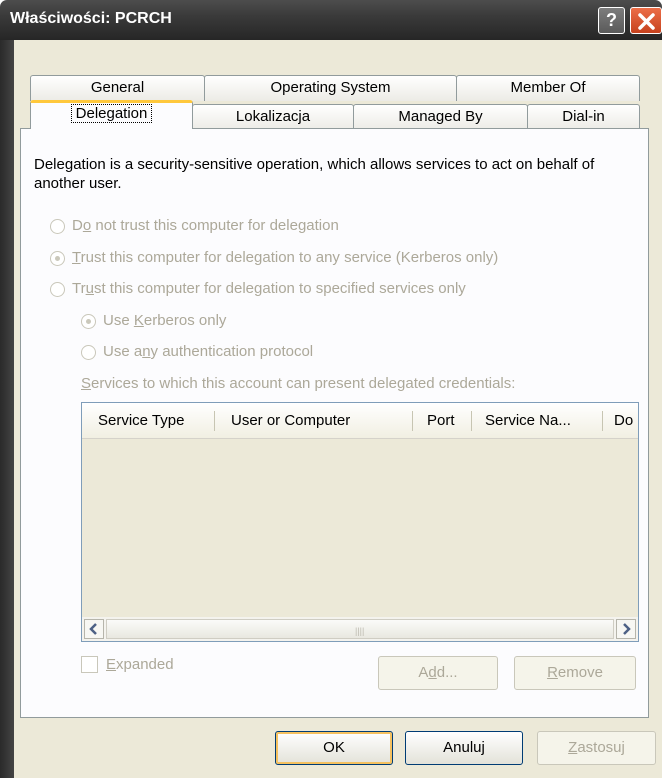 The width and height of the screenshot is (662, 778). I want to click on tab-member-of: Member Of, so click(548, 88).